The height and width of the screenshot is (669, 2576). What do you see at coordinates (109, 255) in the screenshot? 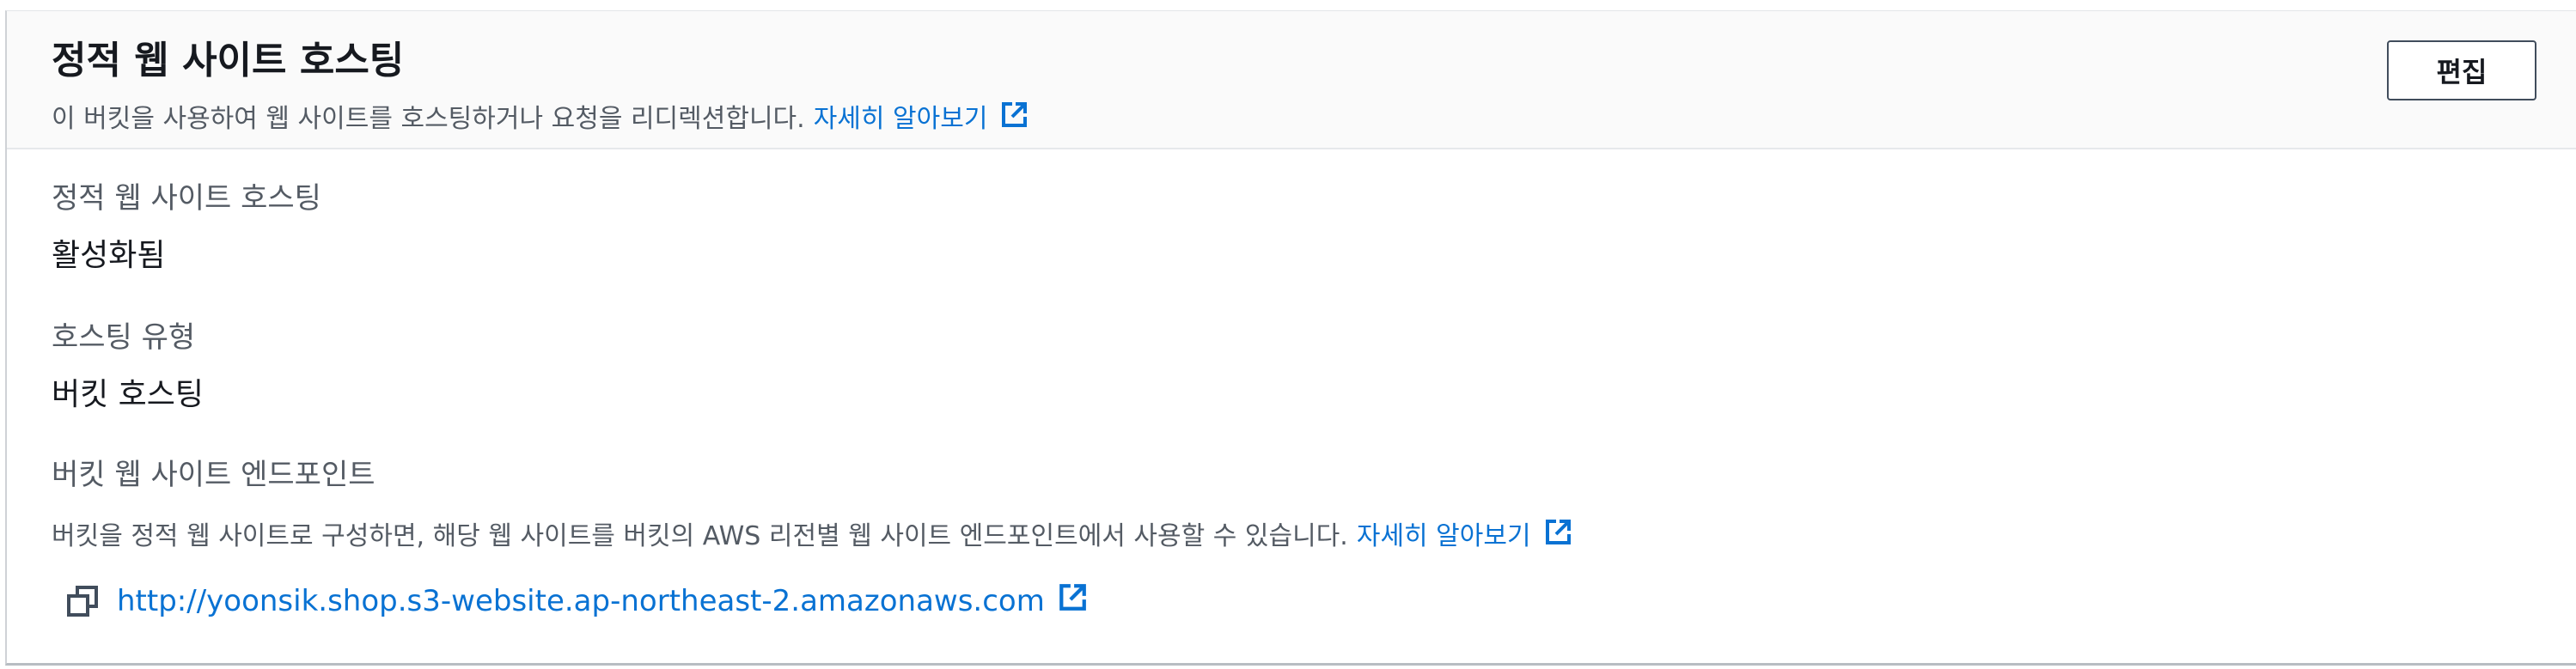
I see `hosting-value: 활성화됨` at bounding box center [109, 255].